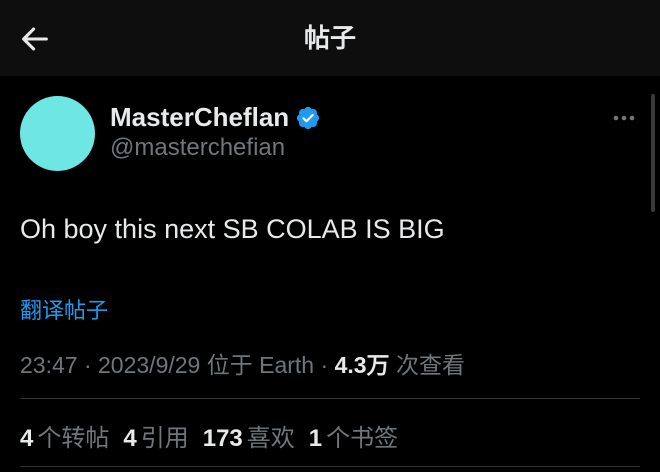  Describe the element at coordinates (197, 148) in the screenshot. I see `author-handle: @masterchefian` at that location.